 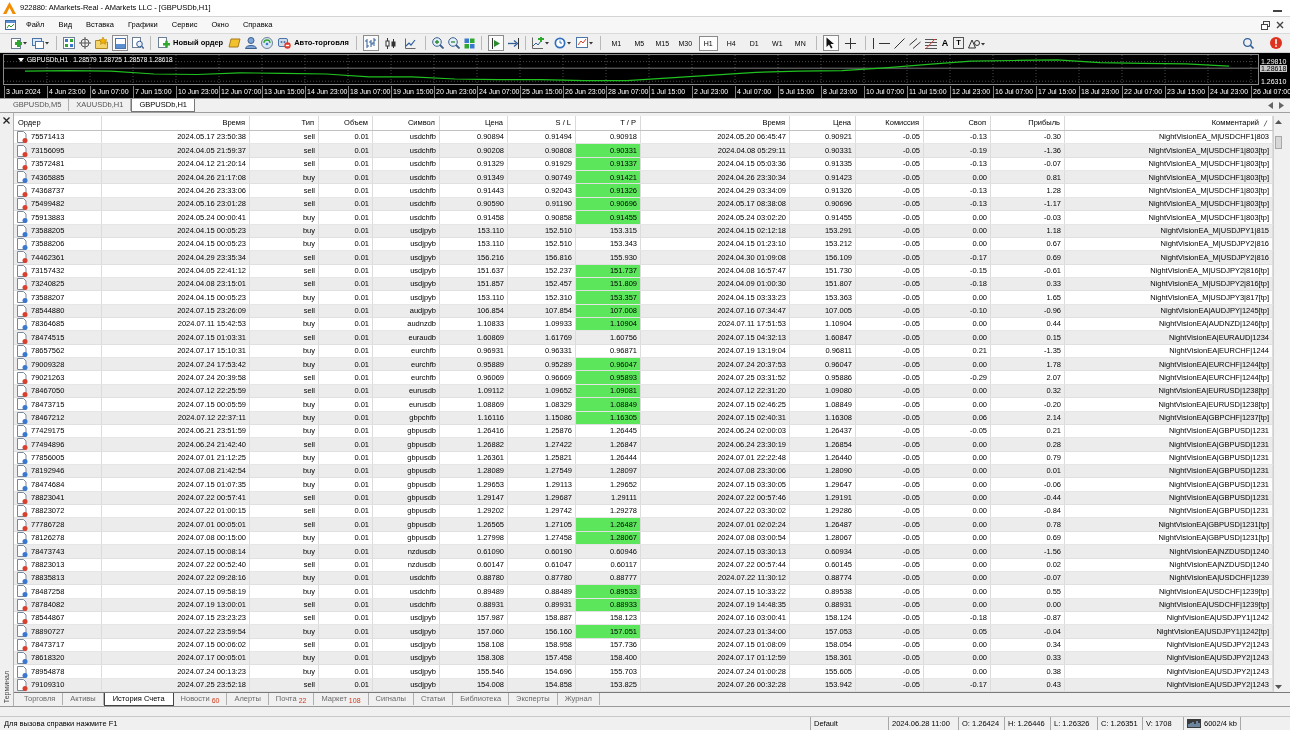 What do you see at coordinates (884, 43) in the screenshot?
I see `horizontal-line-icon` at bounding box center [884, 43].